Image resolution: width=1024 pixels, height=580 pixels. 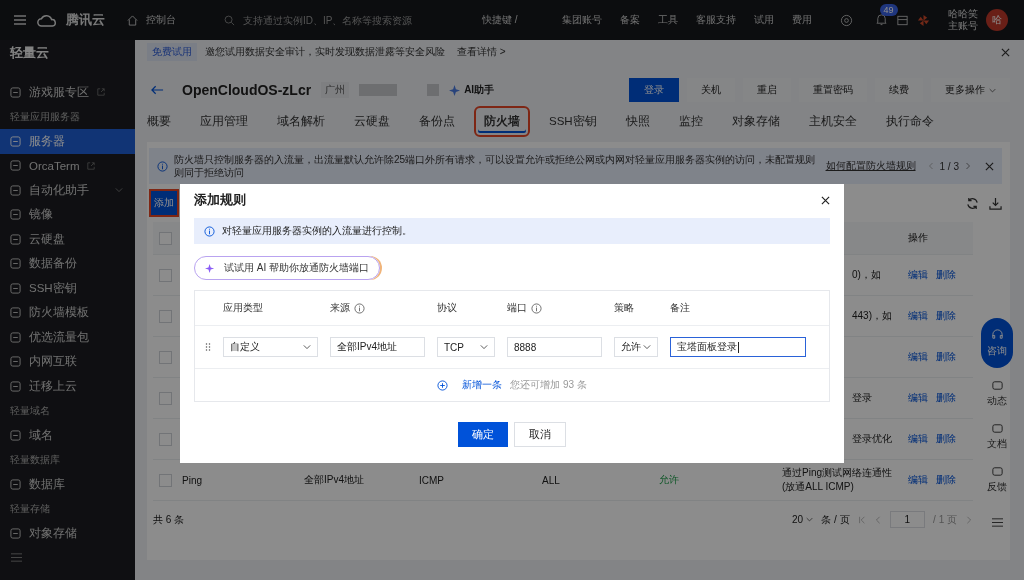 I want to click on caret-icon, so click(x=484, y=347).